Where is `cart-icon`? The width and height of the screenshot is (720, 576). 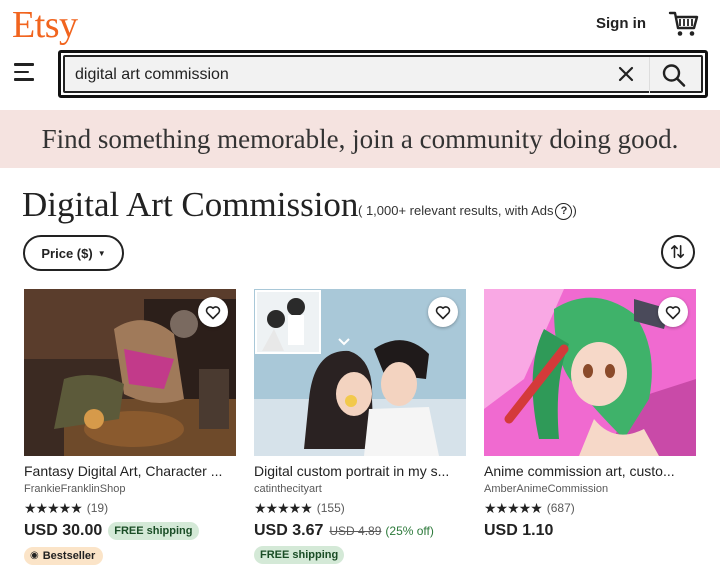 cart-icon is located at coordinates (684, 24).